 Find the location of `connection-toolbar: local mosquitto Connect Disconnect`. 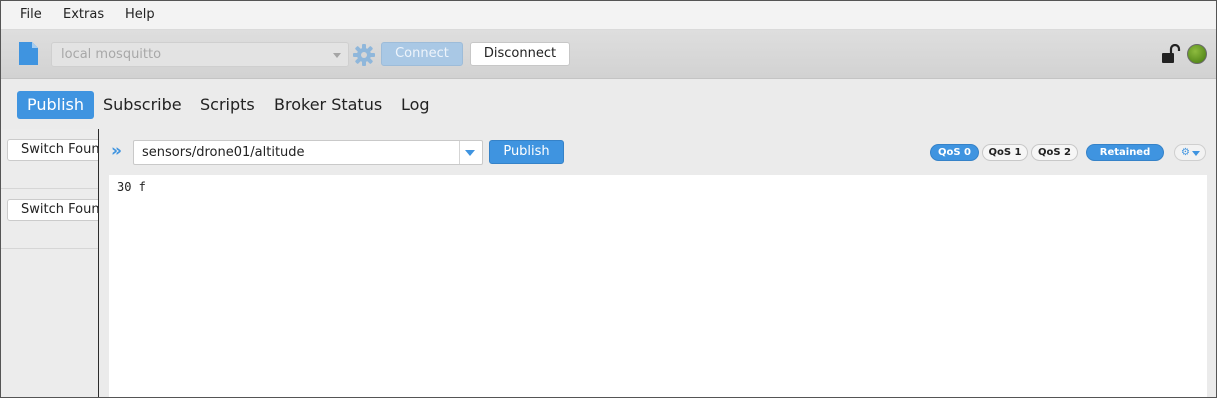

connection-toolbar: local mosquitto Connect Disconnect is located at coordinates (608, 54).